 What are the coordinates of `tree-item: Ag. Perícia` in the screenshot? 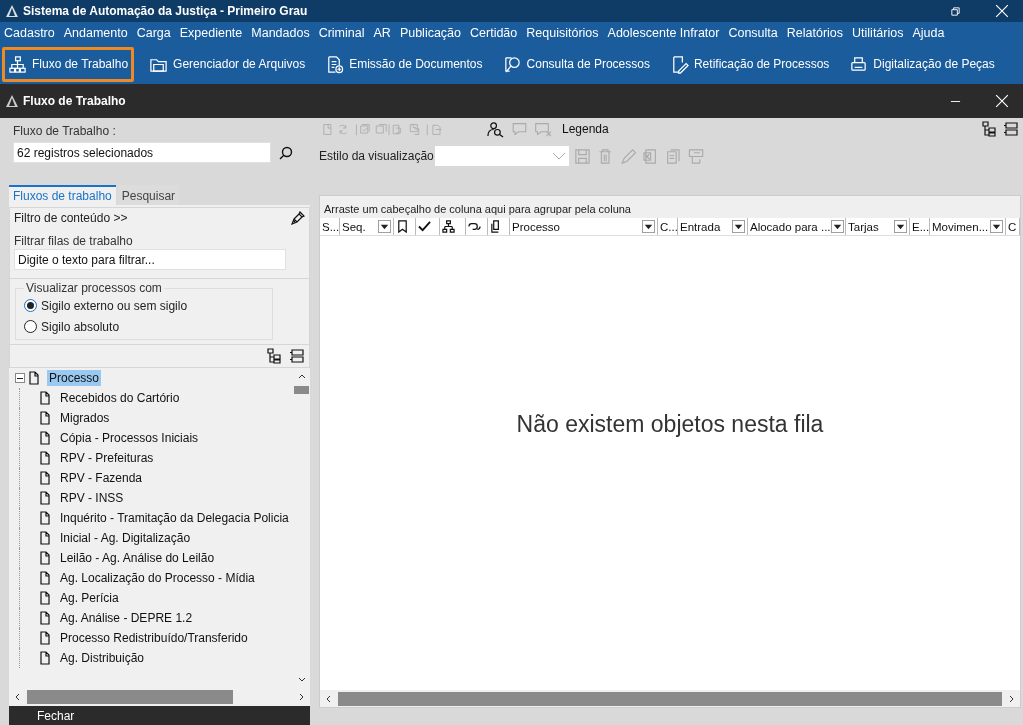 It's located at (89, 598).